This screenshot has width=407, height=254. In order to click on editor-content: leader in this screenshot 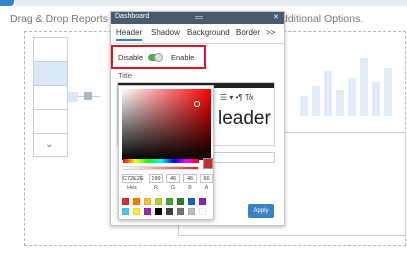, I will do `click(244, 119)`.